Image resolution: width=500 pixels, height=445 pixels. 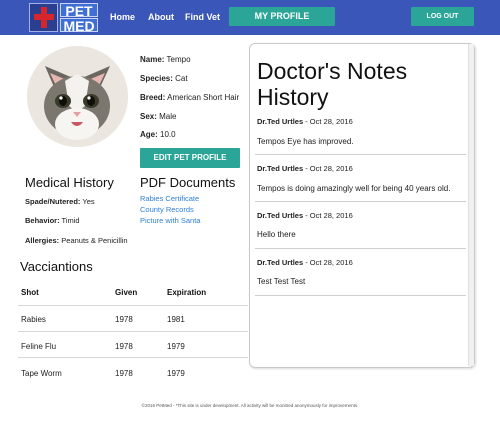 What do you see at coordinates (281, 281) in the screenshot?
I see `note-text: Test Test Test` at bounding box center [281, 281].